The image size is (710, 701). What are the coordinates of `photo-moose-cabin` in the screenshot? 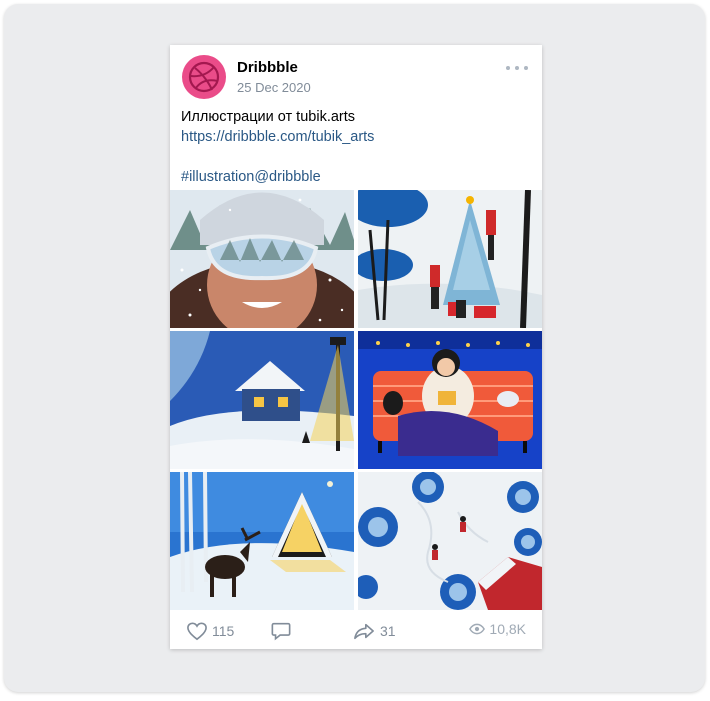 It's located at (262, 541).